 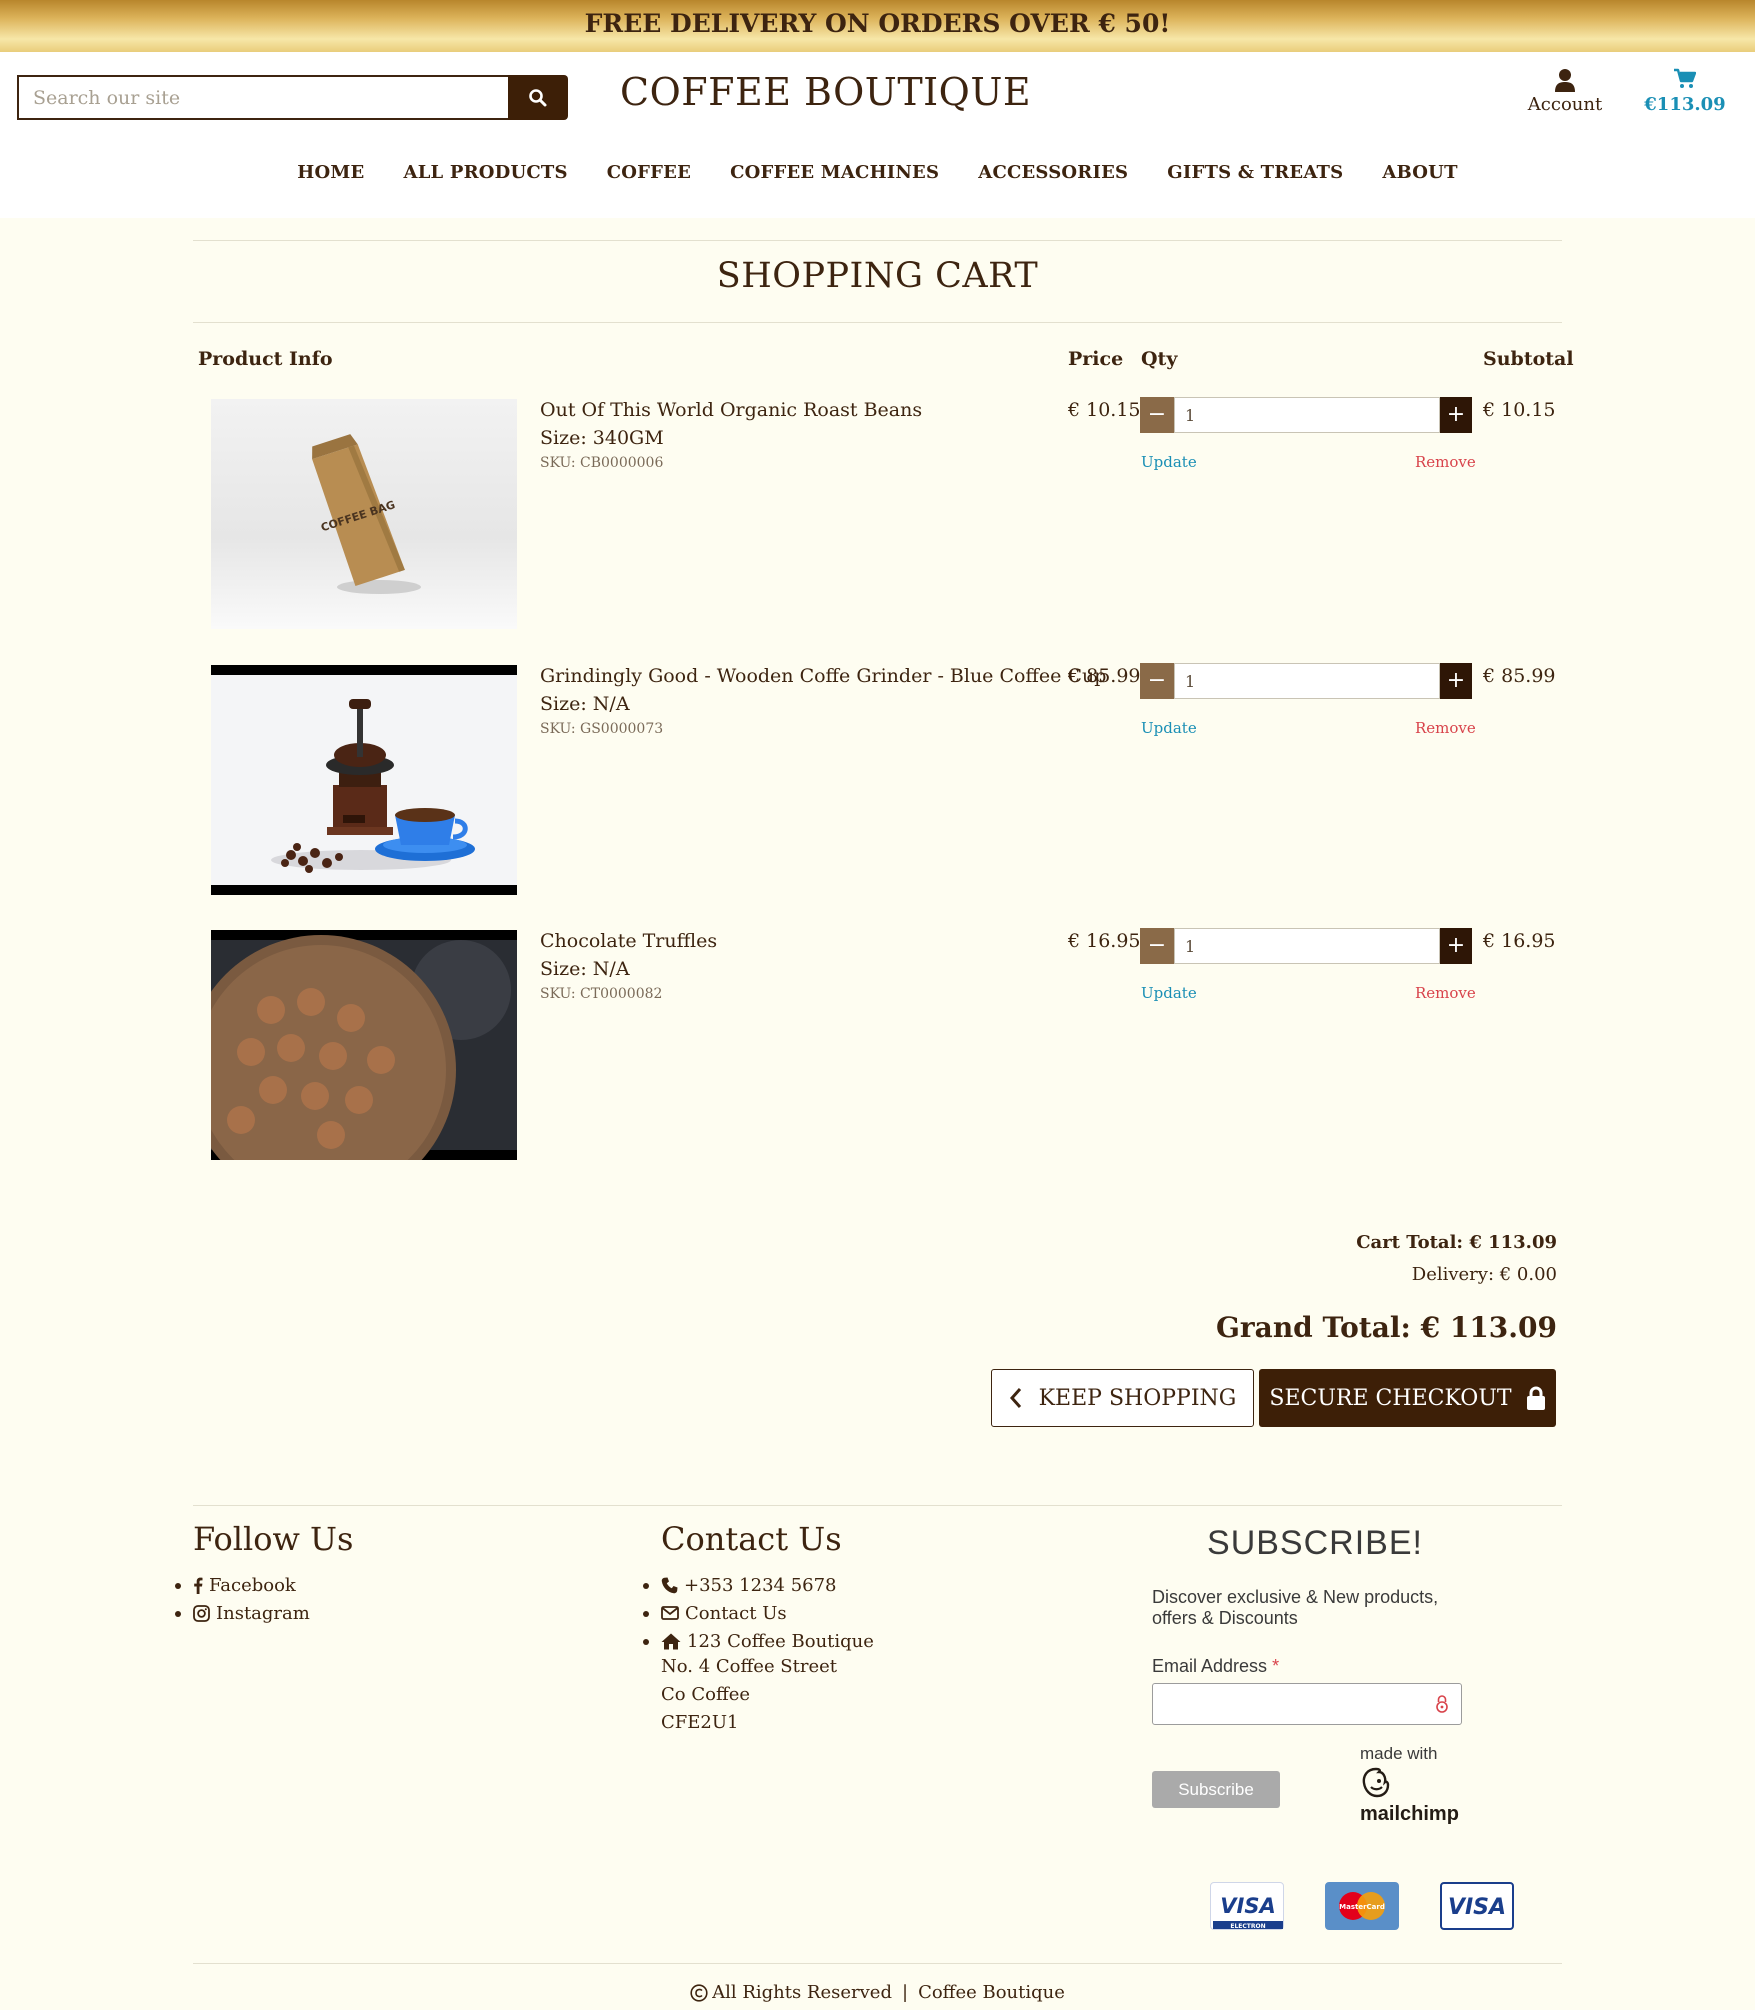 What do you see at coordinates (1399, 1753) in the screenshot?
I see `made-with-label: made with` at bounding box center [1399, 1753].